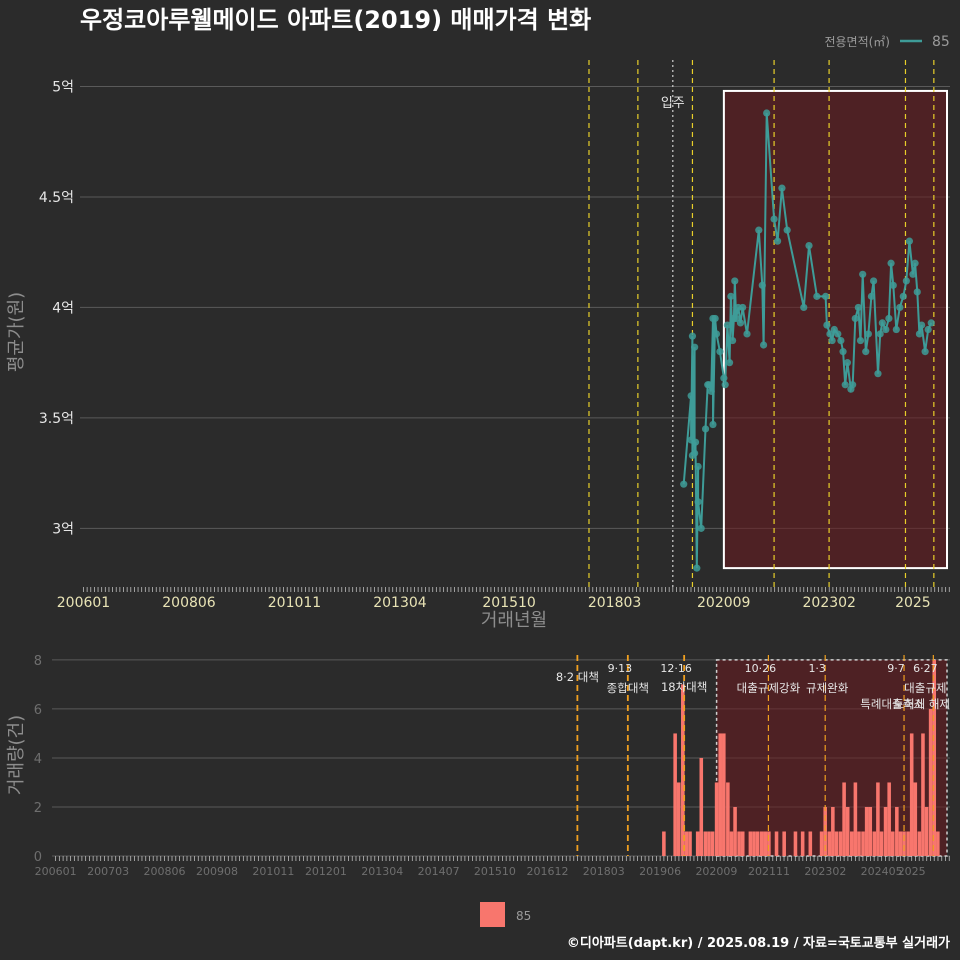  Describe the element at coordinates (896, 668) in the screenshot. I see `policy-event-date: 9·7` at that location.